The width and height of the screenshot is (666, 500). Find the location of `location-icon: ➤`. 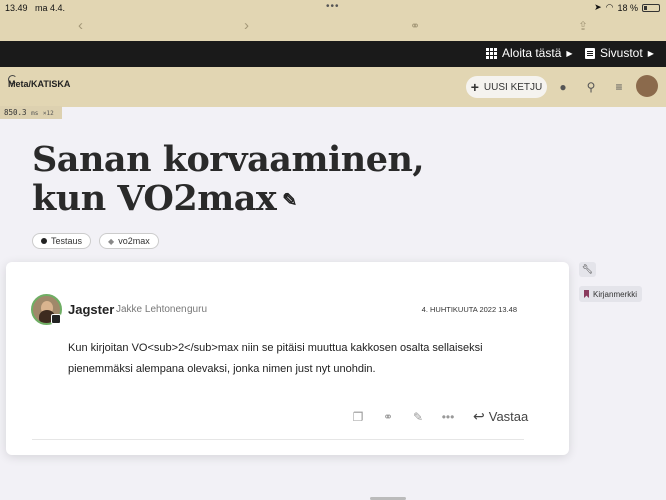

location-icon: ➤ is located at coordinates (598, 7).